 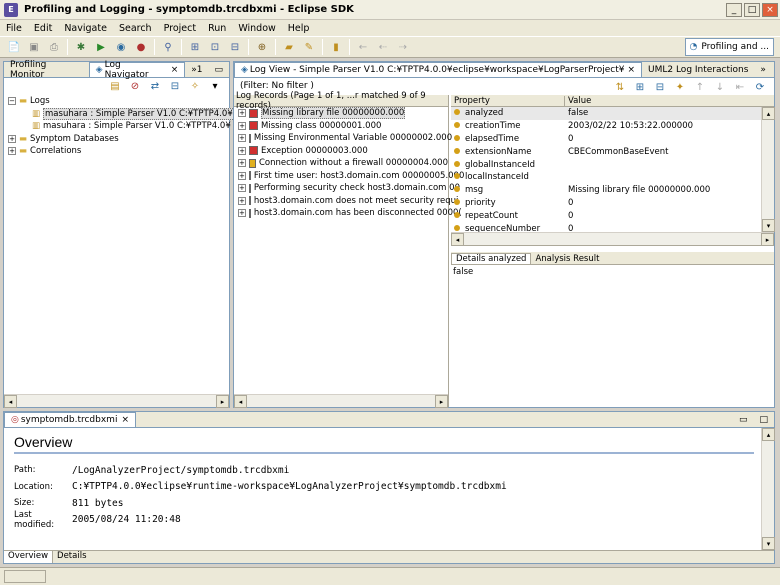 I want to click on folder-icon: ▰, so click(x=289, y=47).